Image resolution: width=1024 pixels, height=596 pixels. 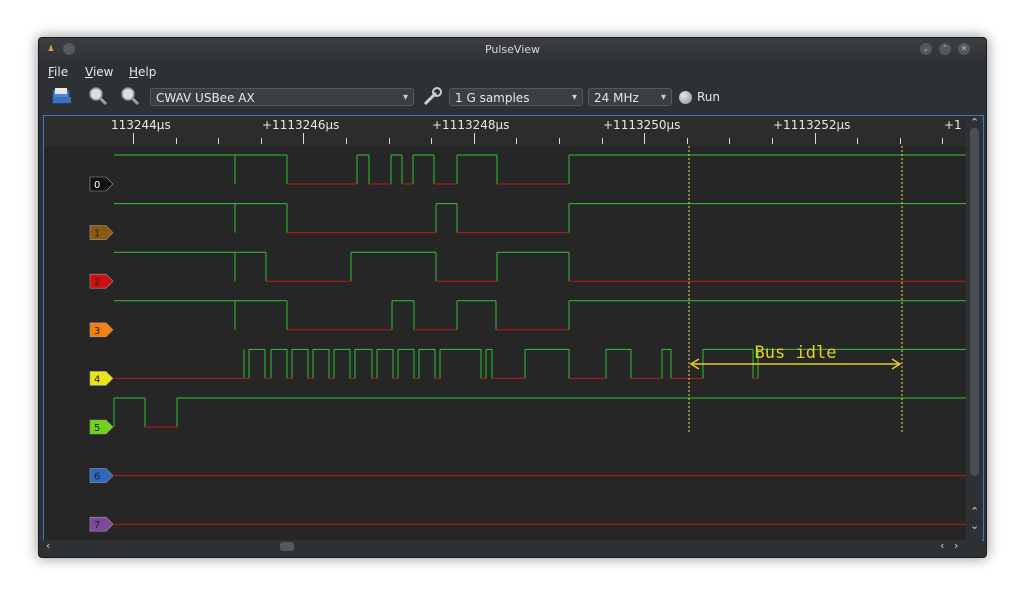 What do you see at coordinates (97, 282) in the screenshot?
I see `channel-label: 2` at bounding box center [97, 282].